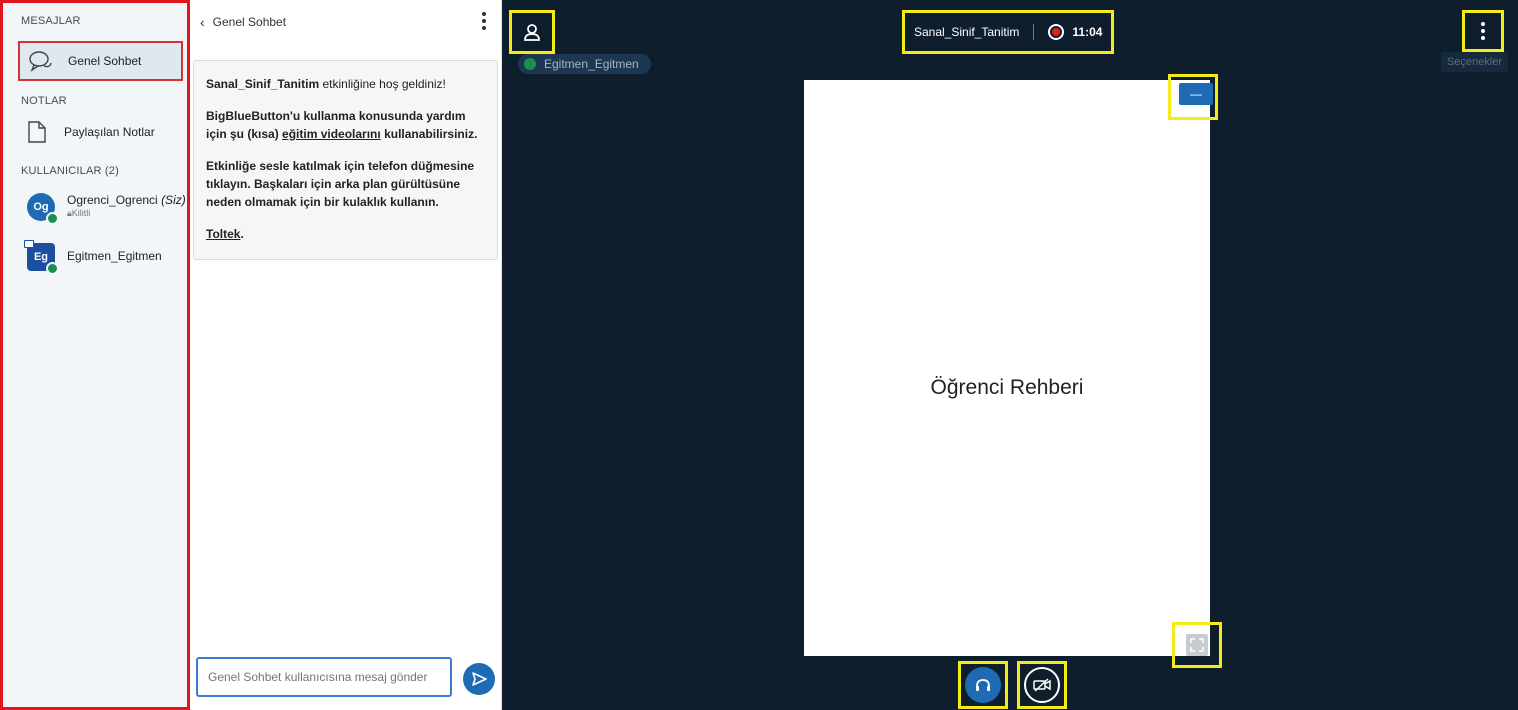 This screenshot has width=1518, height=710. I want to click on user-name: Egitmen_Egitmen, so click(114, 256).